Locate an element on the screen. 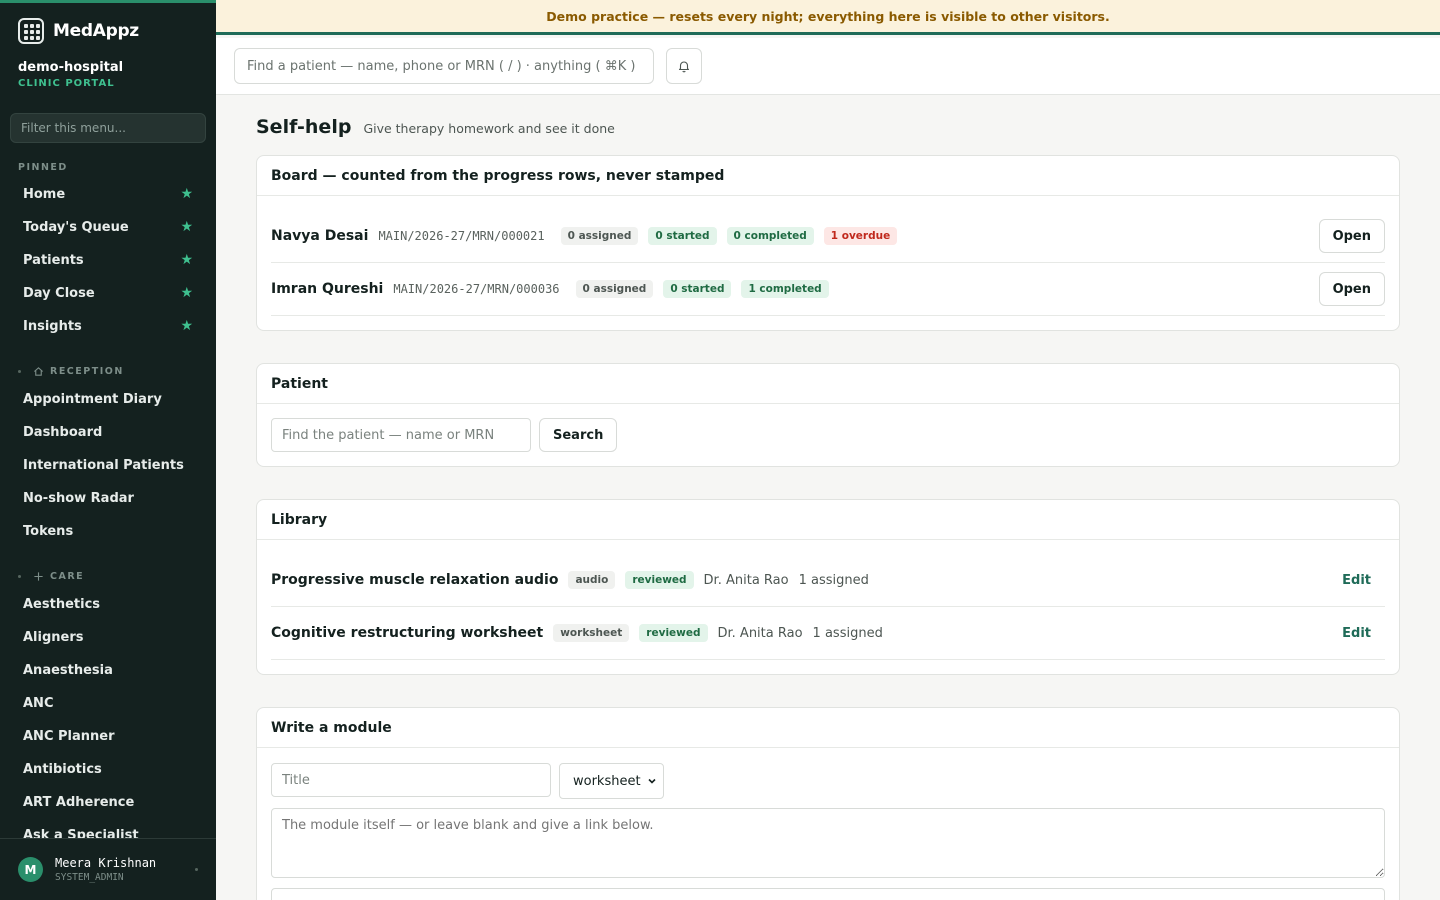 The height and width of the screenshot is (900, 1440). sidebar-item-label: Today's Queue is located at coordinates (76, 227).